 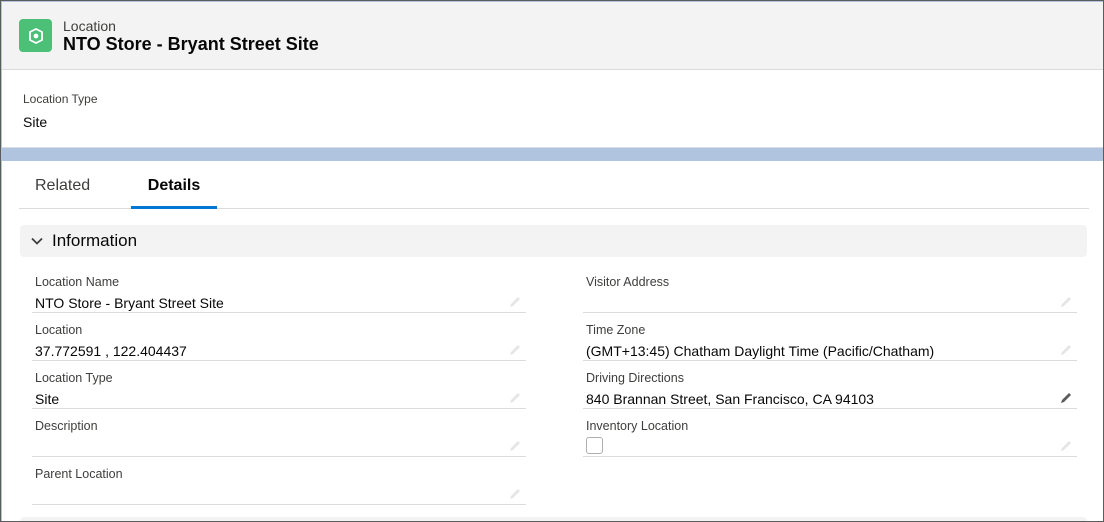 I want to click on section-title: Information, so click(x=95, y=240).